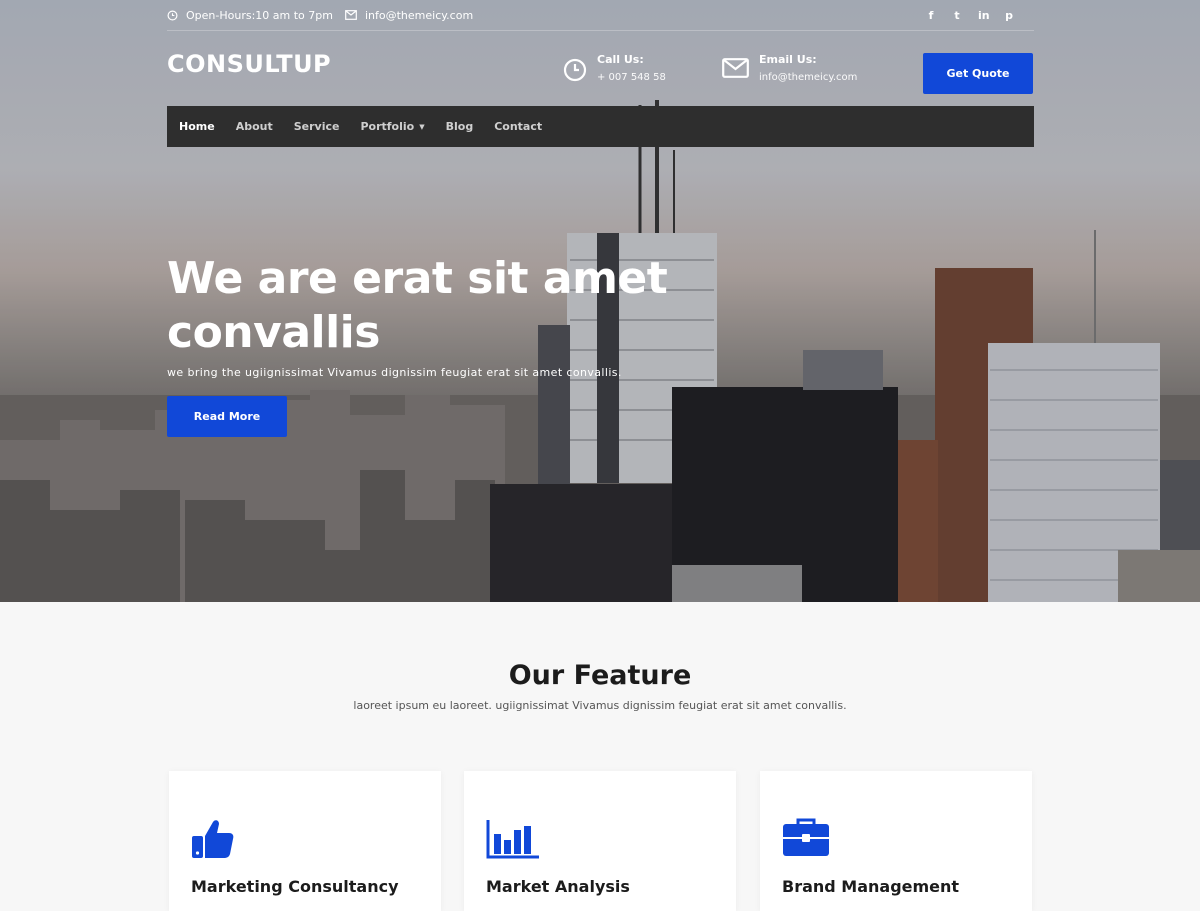 The image size is (1200, 911). Describe the element at coordinates (600, 675) in the screenshot. I see `features-title: Our Feature` at that location.